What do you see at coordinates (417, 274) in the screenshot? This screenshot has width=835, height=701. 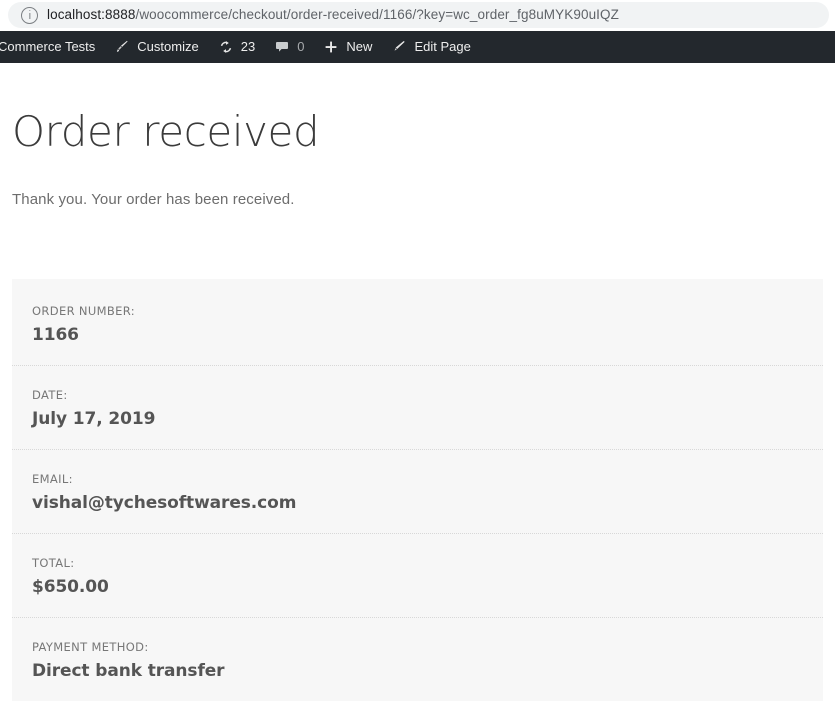 I see `receipt-zigzag-edge` at bounding box center [417, 274].